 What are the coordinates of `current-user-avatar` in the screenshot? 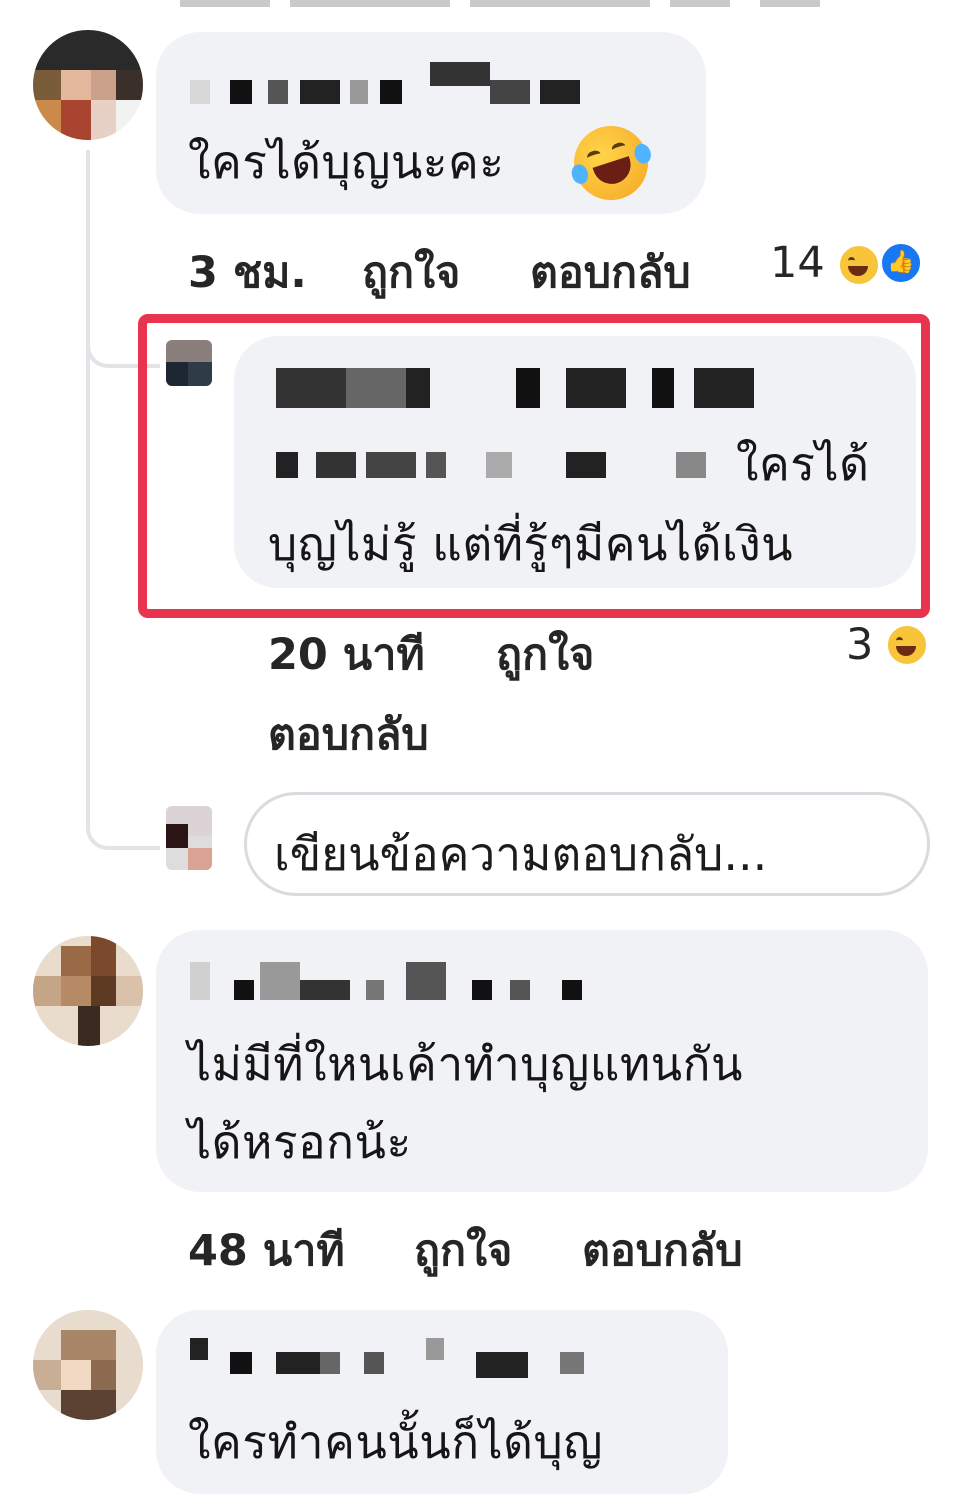 It's located at (189, 838).